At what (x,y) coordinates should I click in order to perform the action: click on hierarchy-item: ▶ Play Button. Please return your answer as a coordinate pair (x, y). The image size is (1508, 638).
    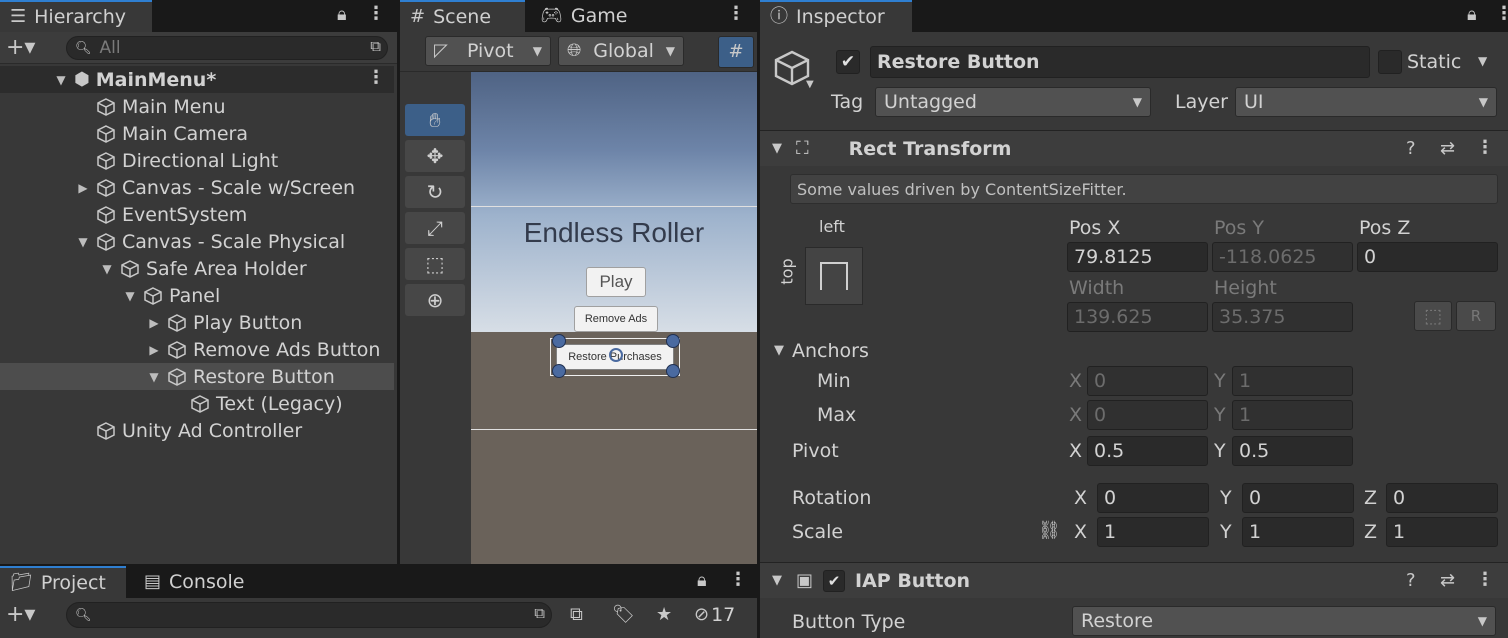
    Looking at the image, I should click on (197, 322).